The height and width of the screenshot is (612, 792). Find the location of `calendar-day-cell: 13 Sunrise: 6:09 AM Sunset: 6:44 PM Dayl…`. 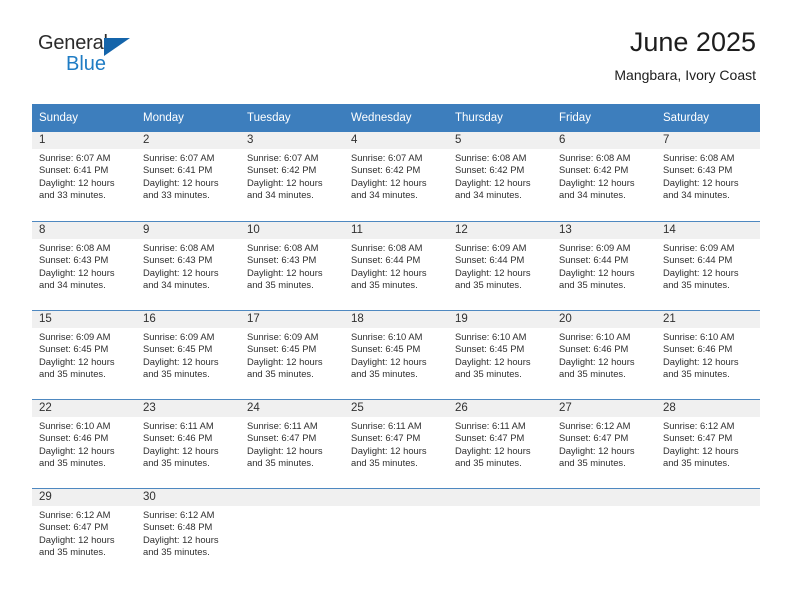

calendar-day-cell: 13 Sunrise: 6:09 AM Sunset: 6:44 PM Dayl… is located at coordinates (604, 265).